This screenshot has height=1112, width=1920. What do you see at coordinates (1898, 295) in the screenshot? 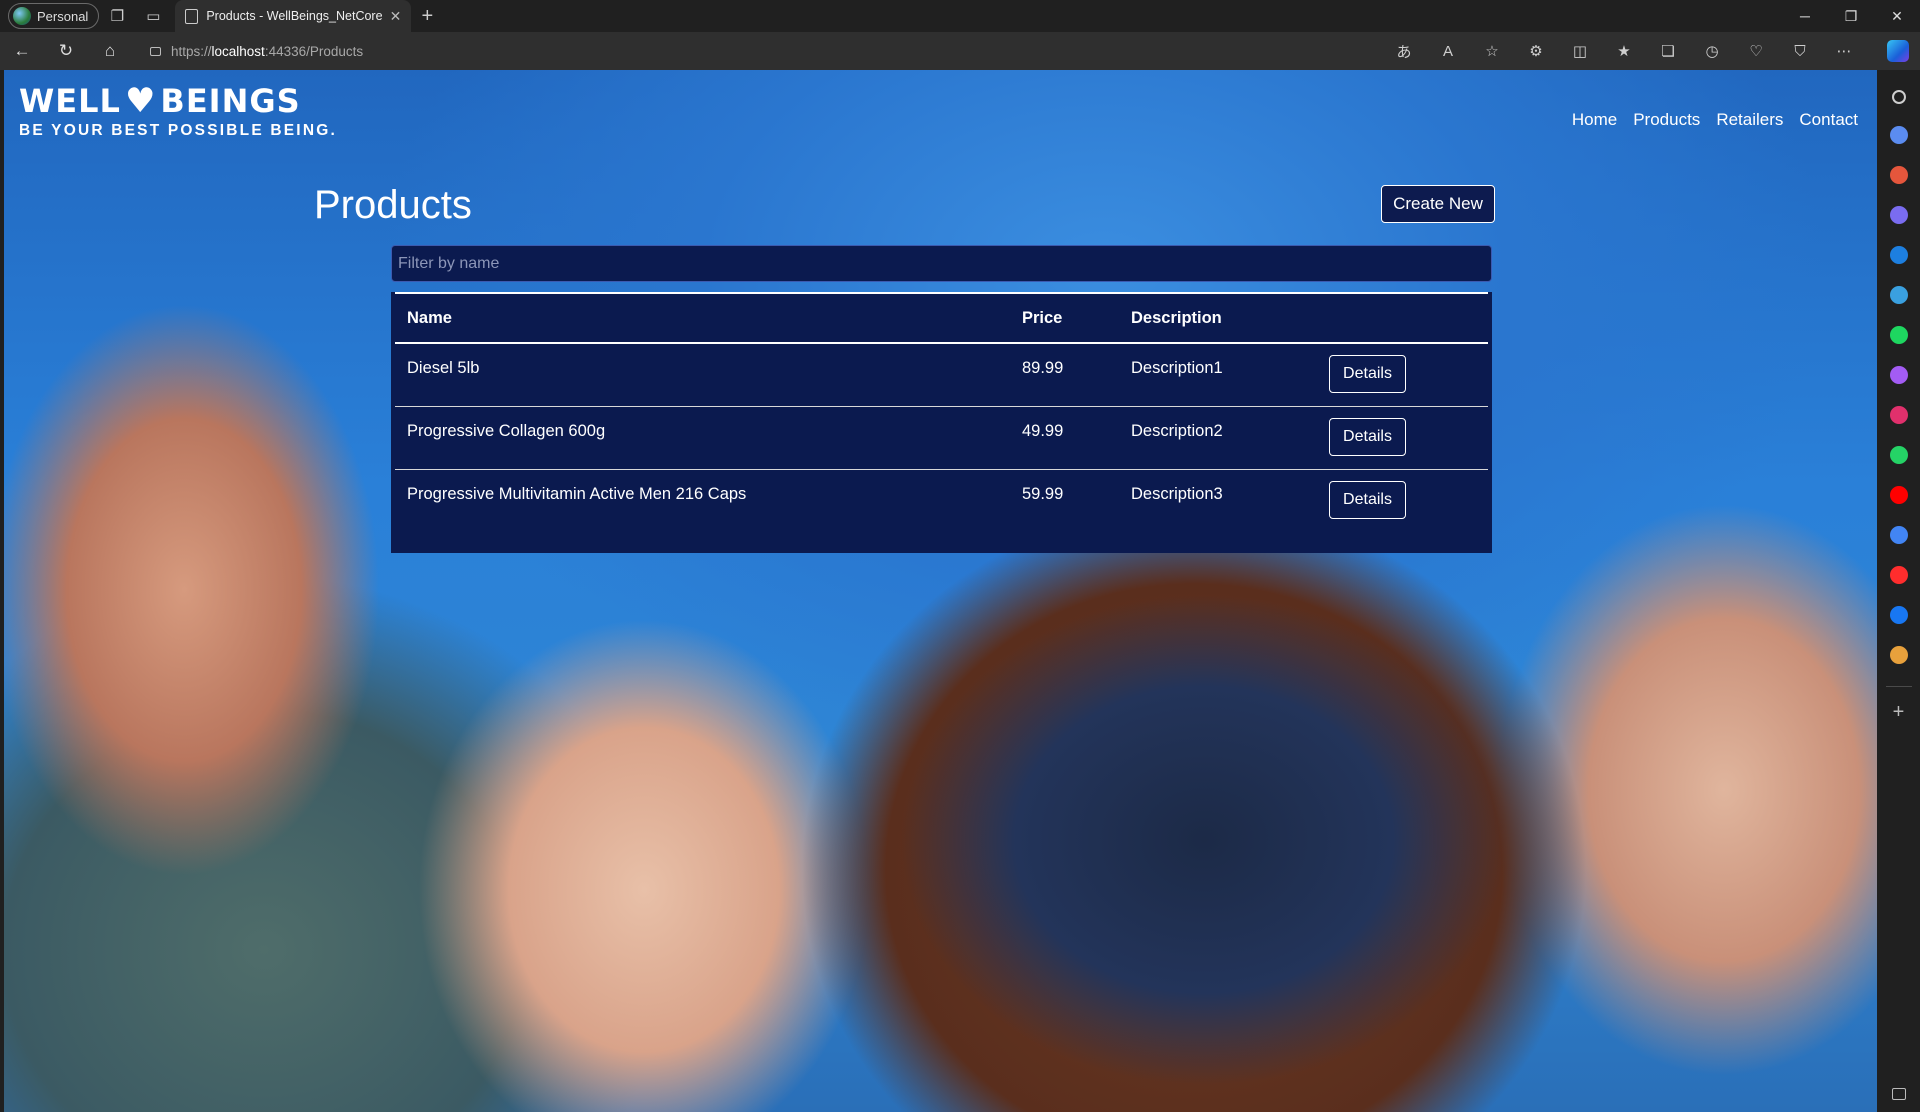
I see `telegram-icon` at bounding box center [1898, 295].